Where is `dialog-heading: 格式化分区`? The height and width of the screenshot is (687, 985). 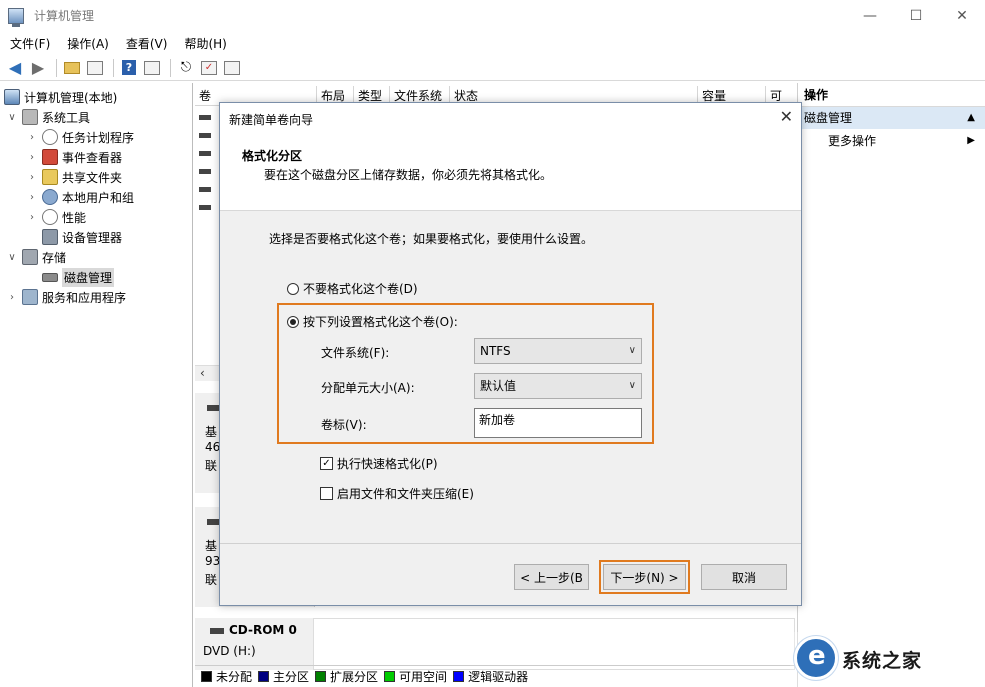 dialog-heading: 格式化分区 is located at coordinates (272, 156).